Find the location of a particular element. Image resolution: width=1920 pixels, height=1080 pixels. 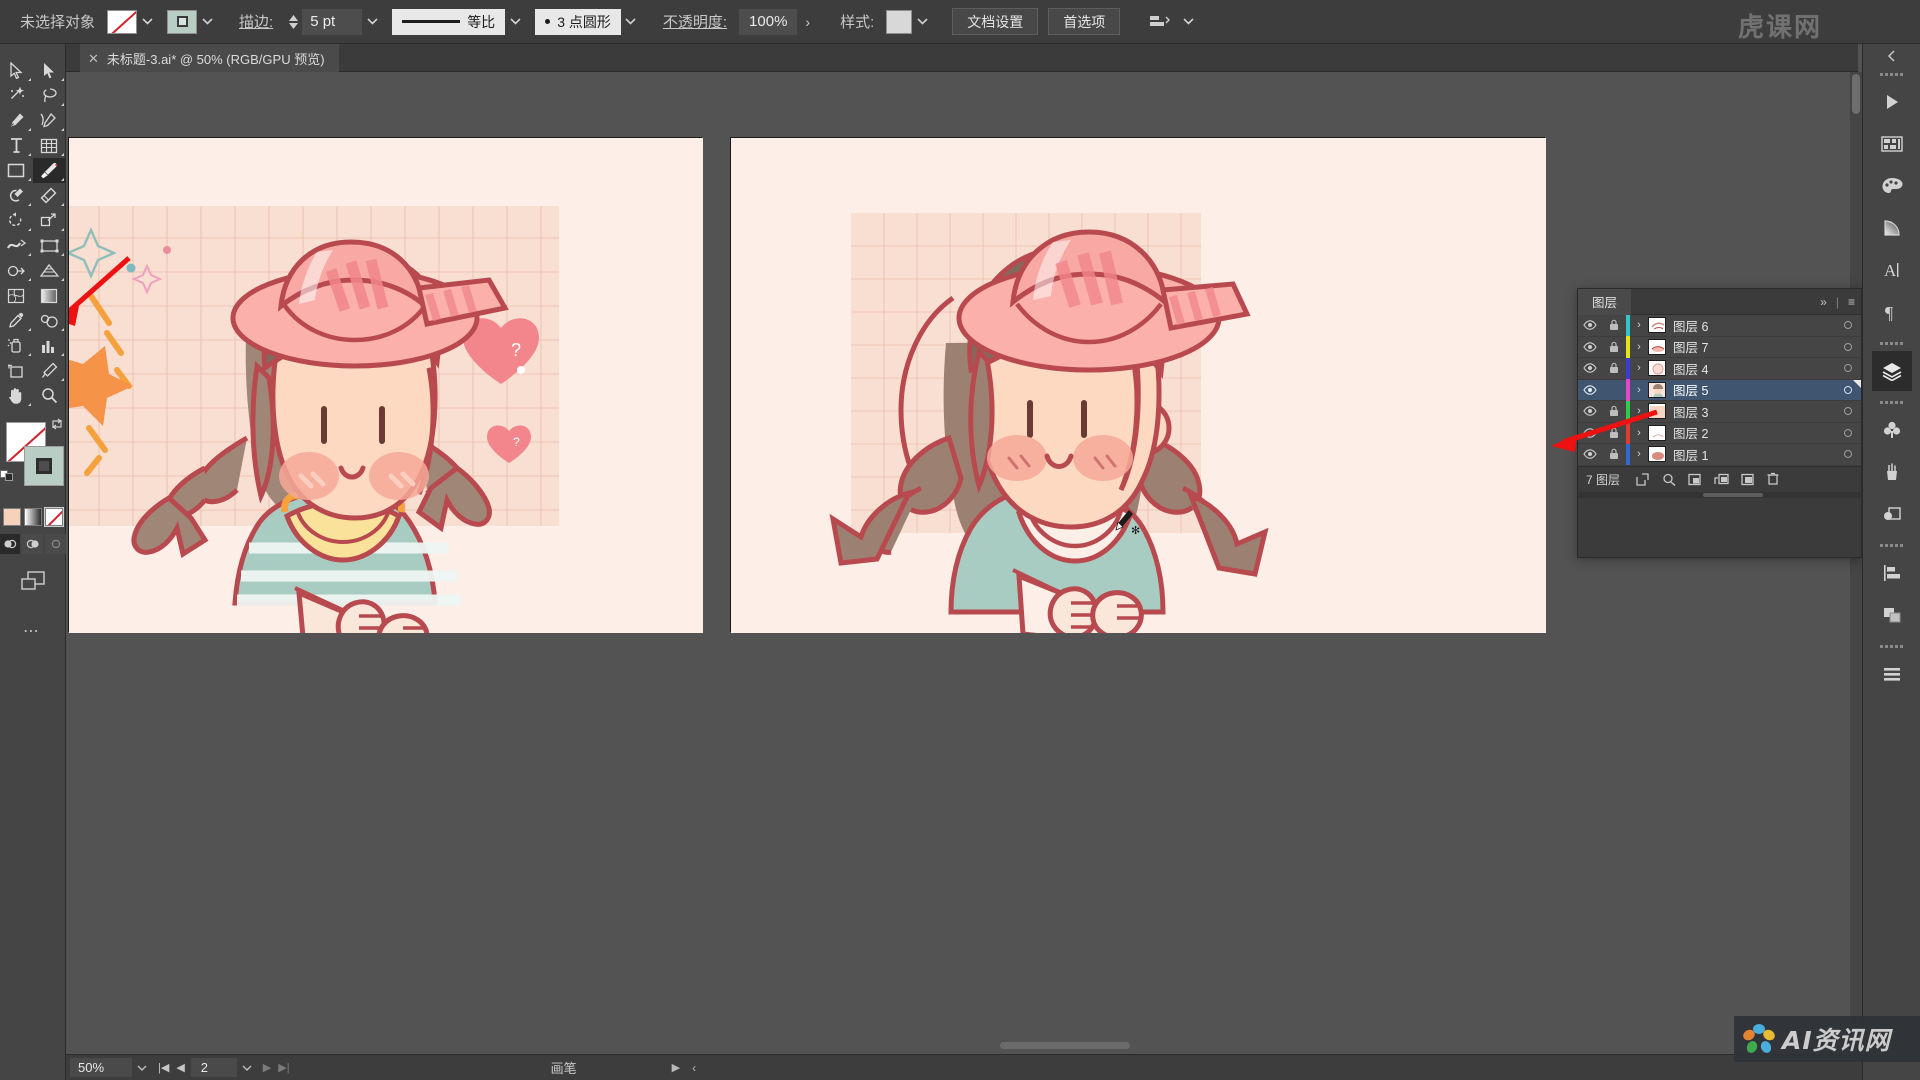

zoom-tool is located at coordinates (49, 395).